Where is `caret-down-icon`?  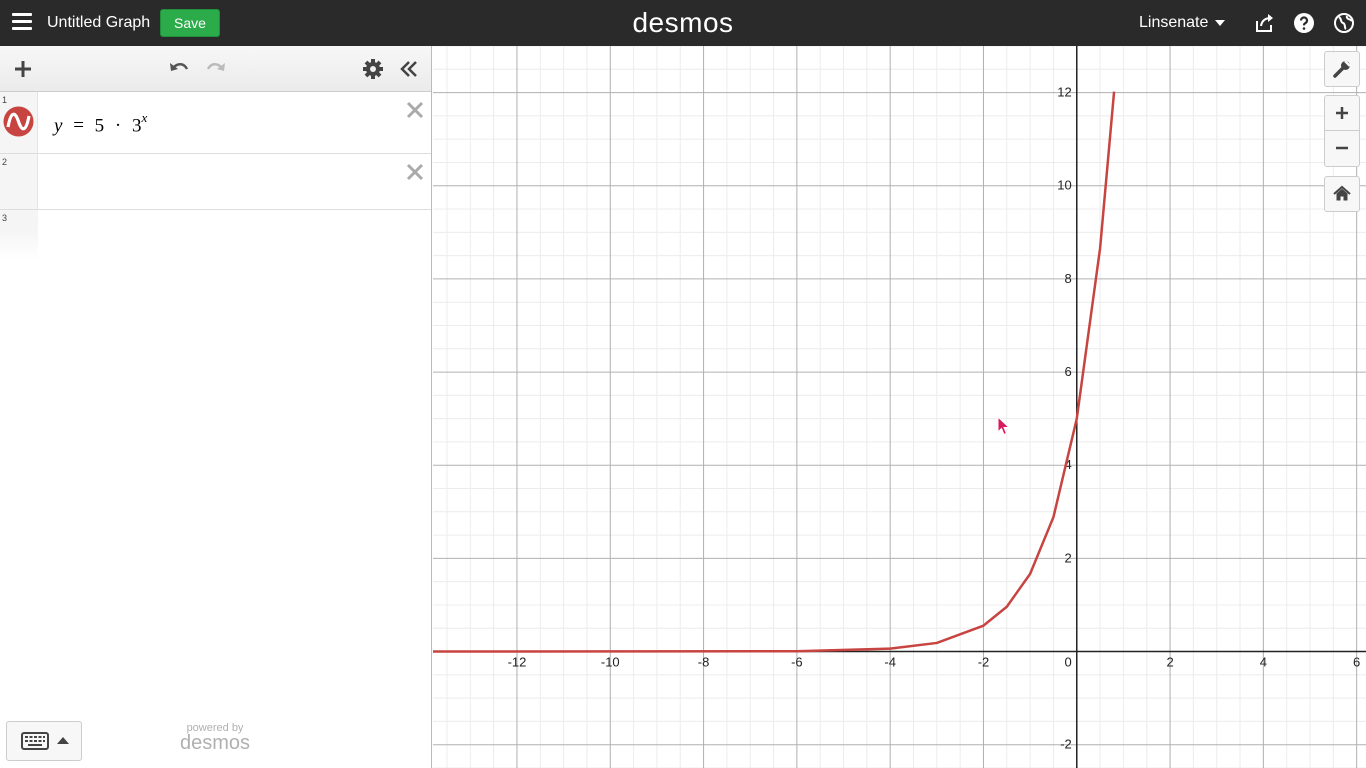
caret-down-icon is located at coordinates (1220, 22).